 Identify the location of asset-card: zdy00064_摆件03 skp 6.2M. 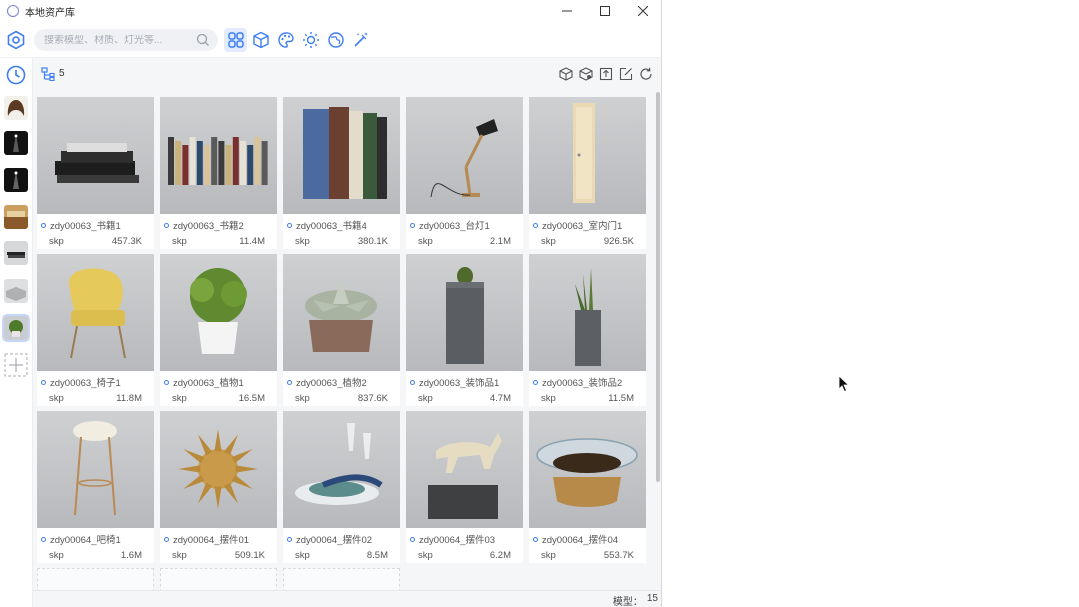
(464, 487).